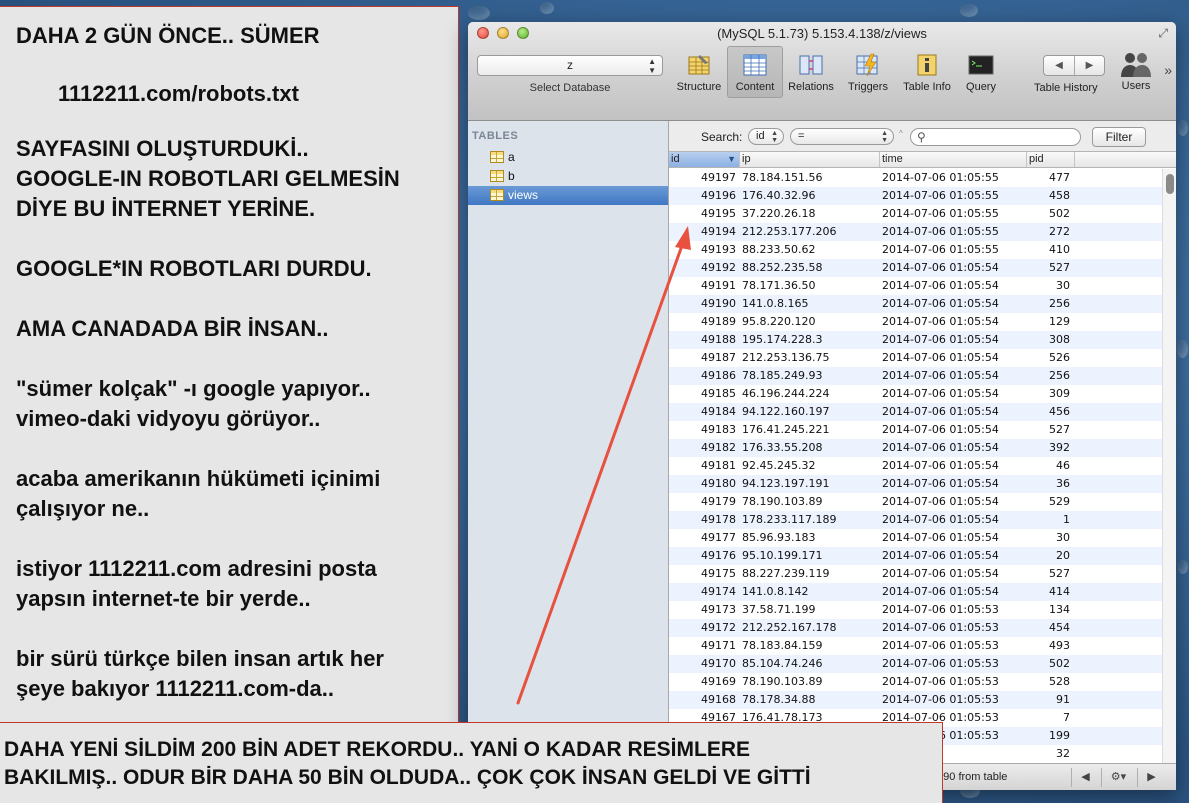  I want to click on cell-id: 49179, so click(718, 501).